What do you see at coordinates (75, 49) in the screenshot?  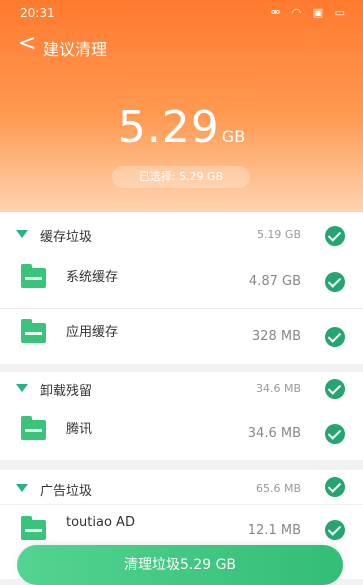 I see `page-title: 建议清理` at bounding box center [75, 49].